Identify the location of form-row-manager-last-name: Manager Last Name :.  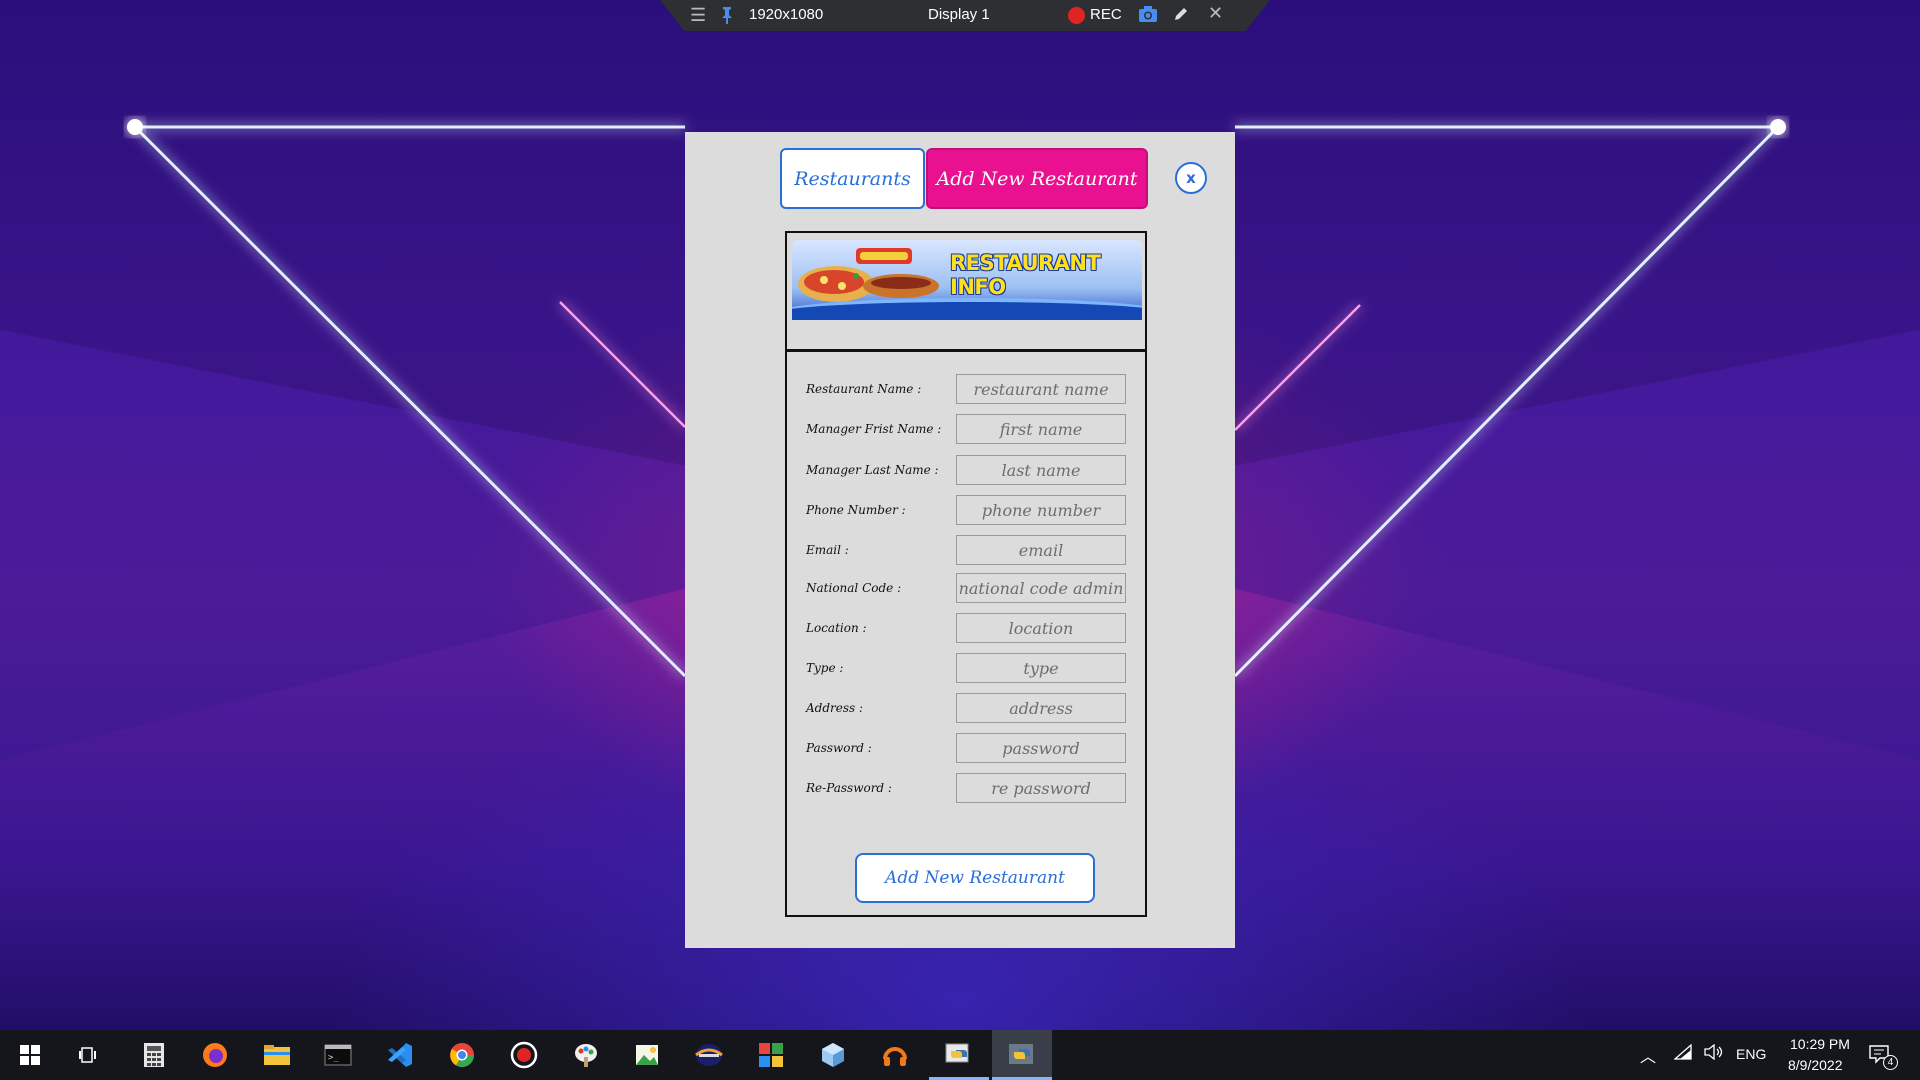
(966, 470).